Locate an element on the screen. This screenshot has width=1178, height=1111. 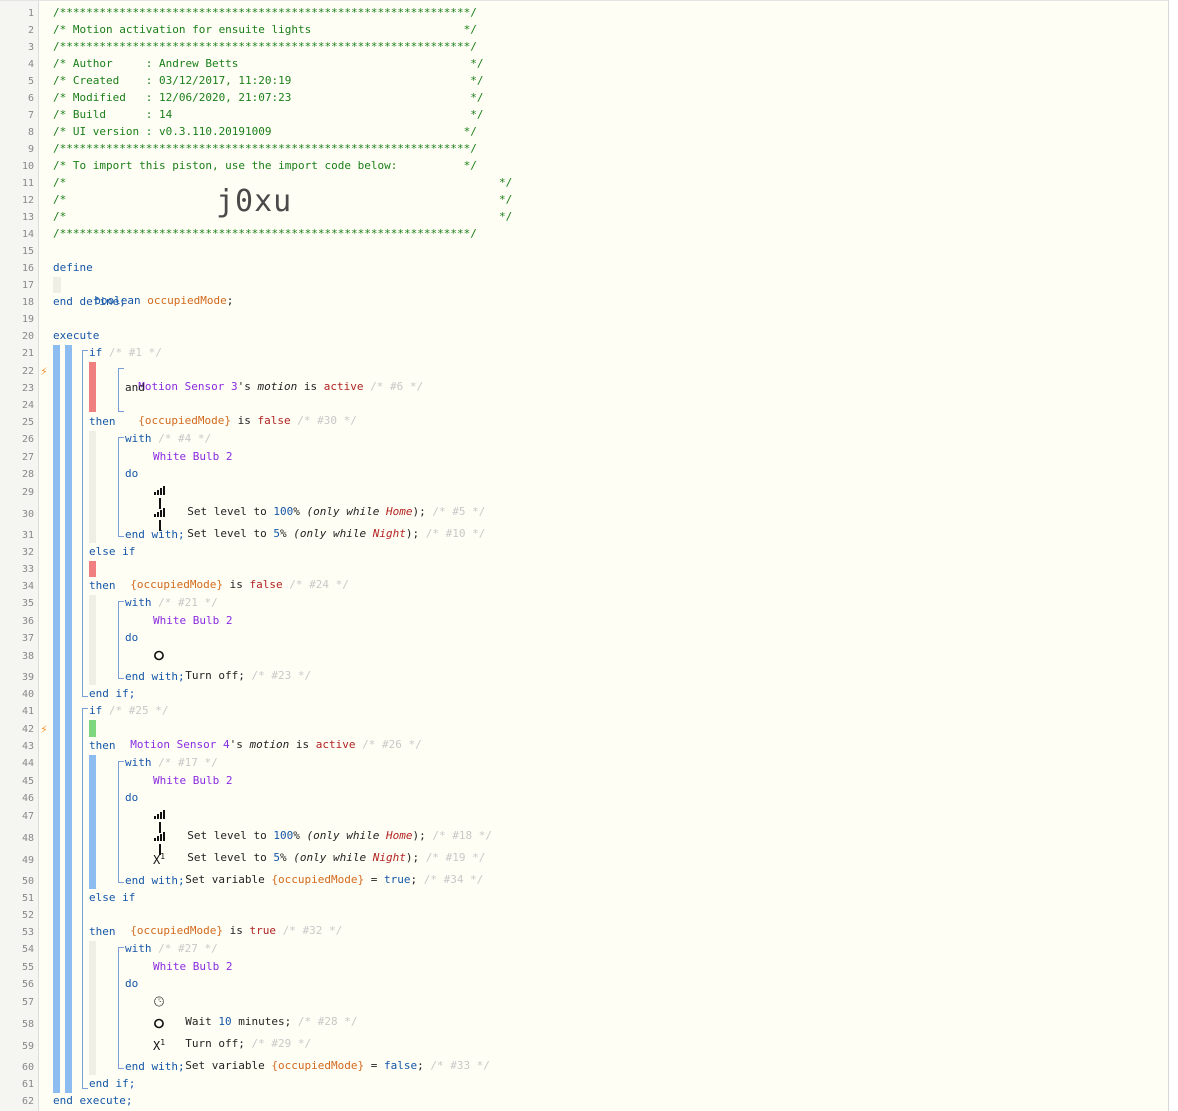
condition-occupied-true: {occupiedMode} is true /* #32 */ is located at coordinates (229, 923).